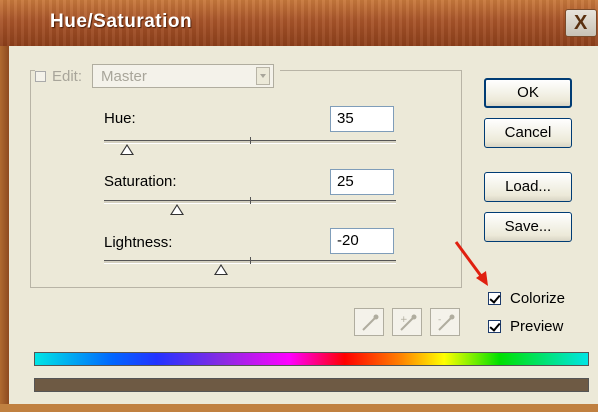 Image resolution: width=598 pixels, height=412 pixels. I want to click on preview-option: Preview, so click(525, 326).